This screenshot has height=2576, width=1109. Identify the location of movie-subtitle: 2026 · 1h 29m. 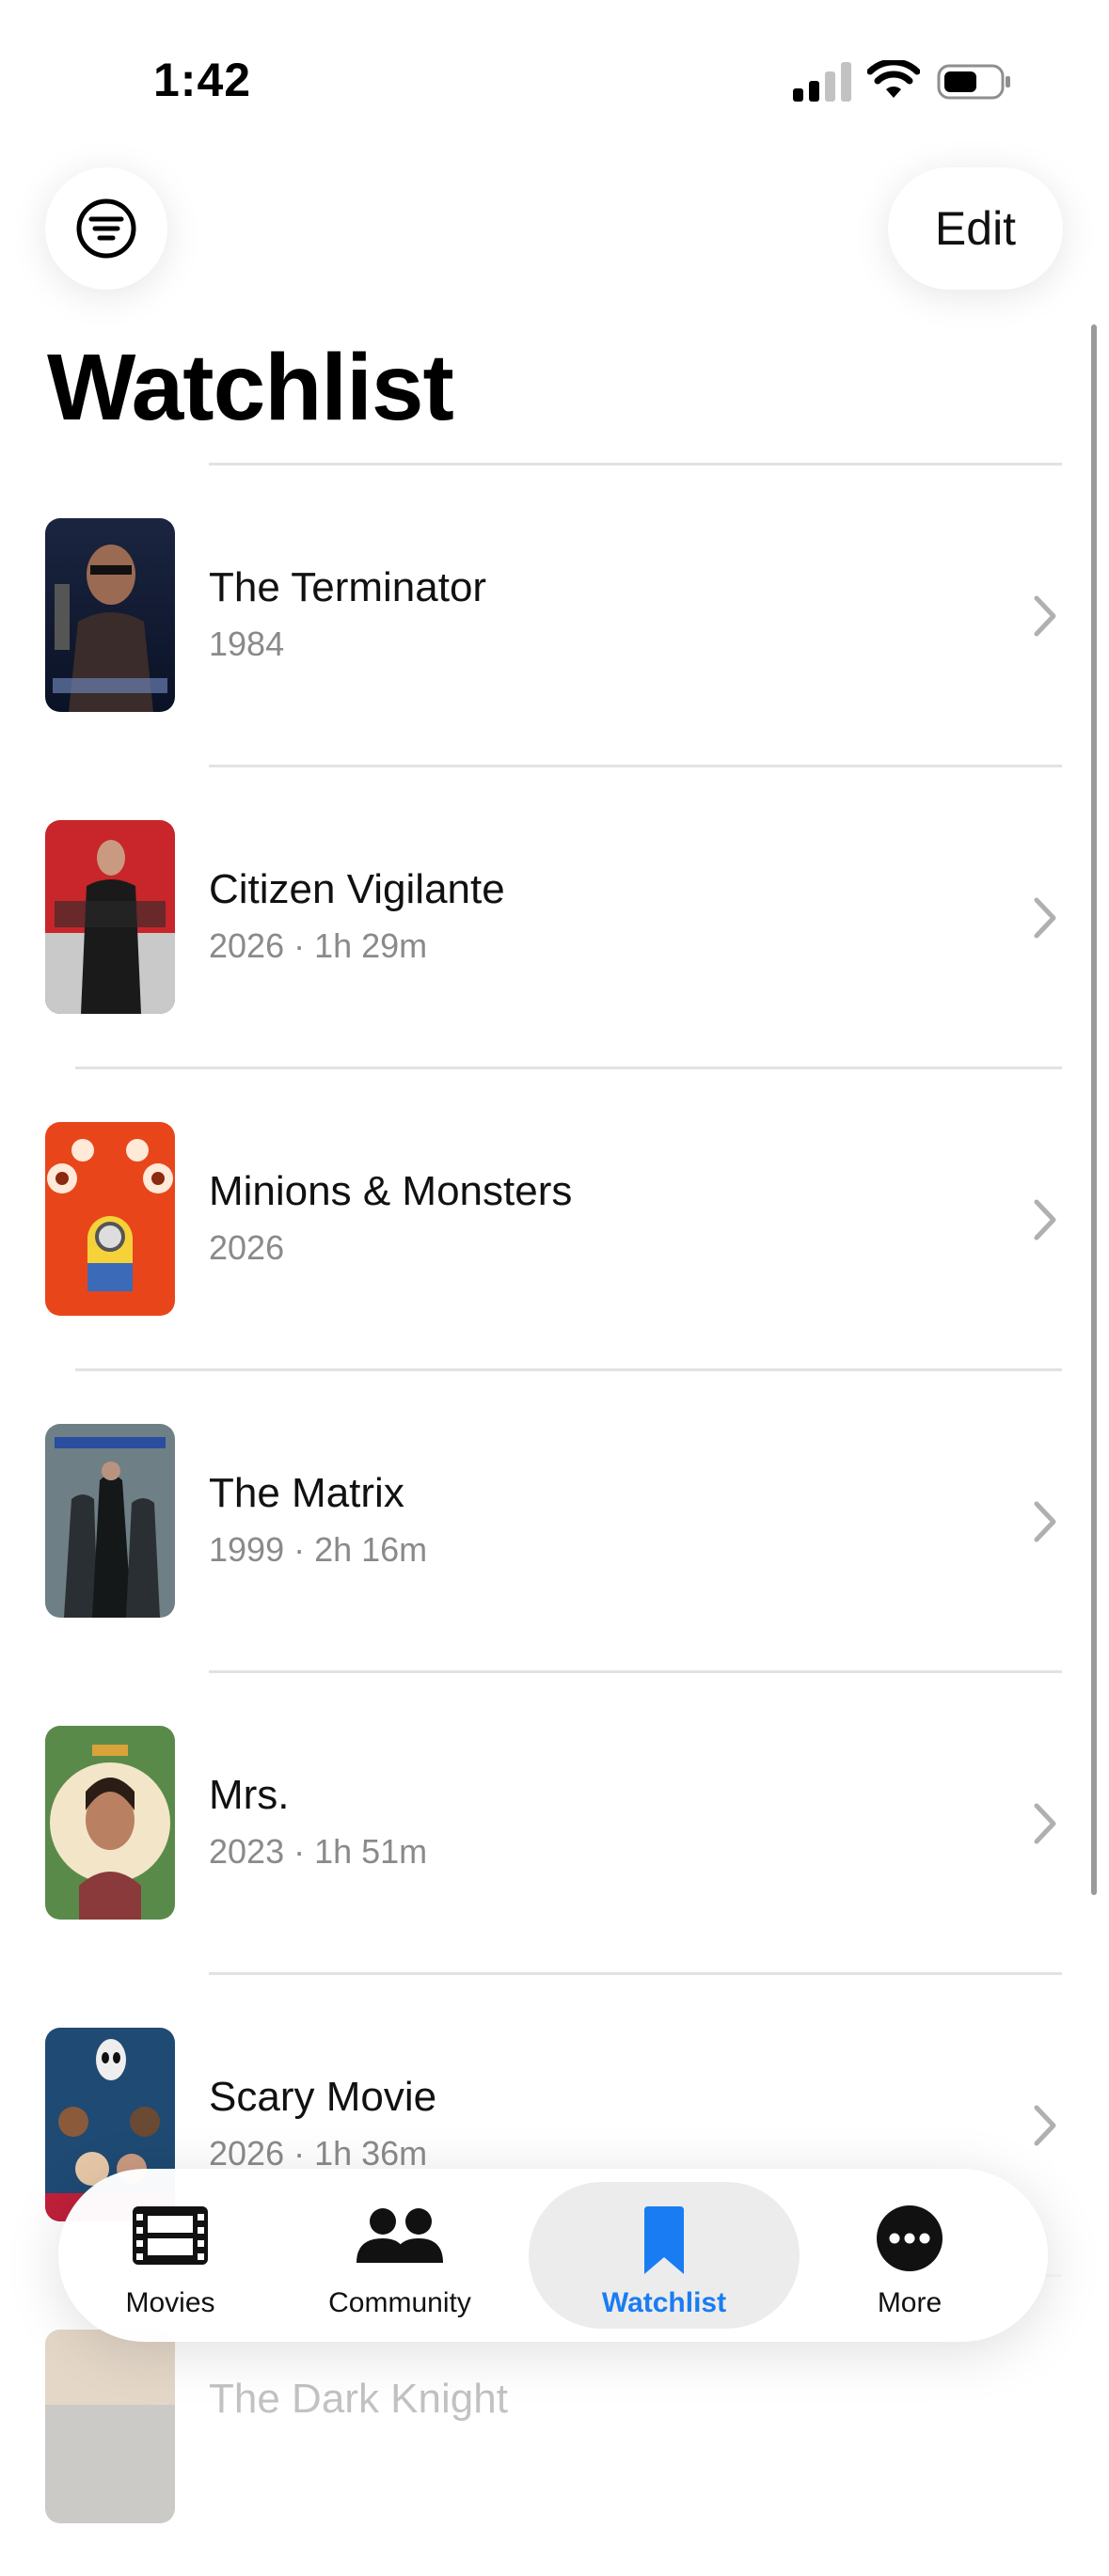
(318, 945).